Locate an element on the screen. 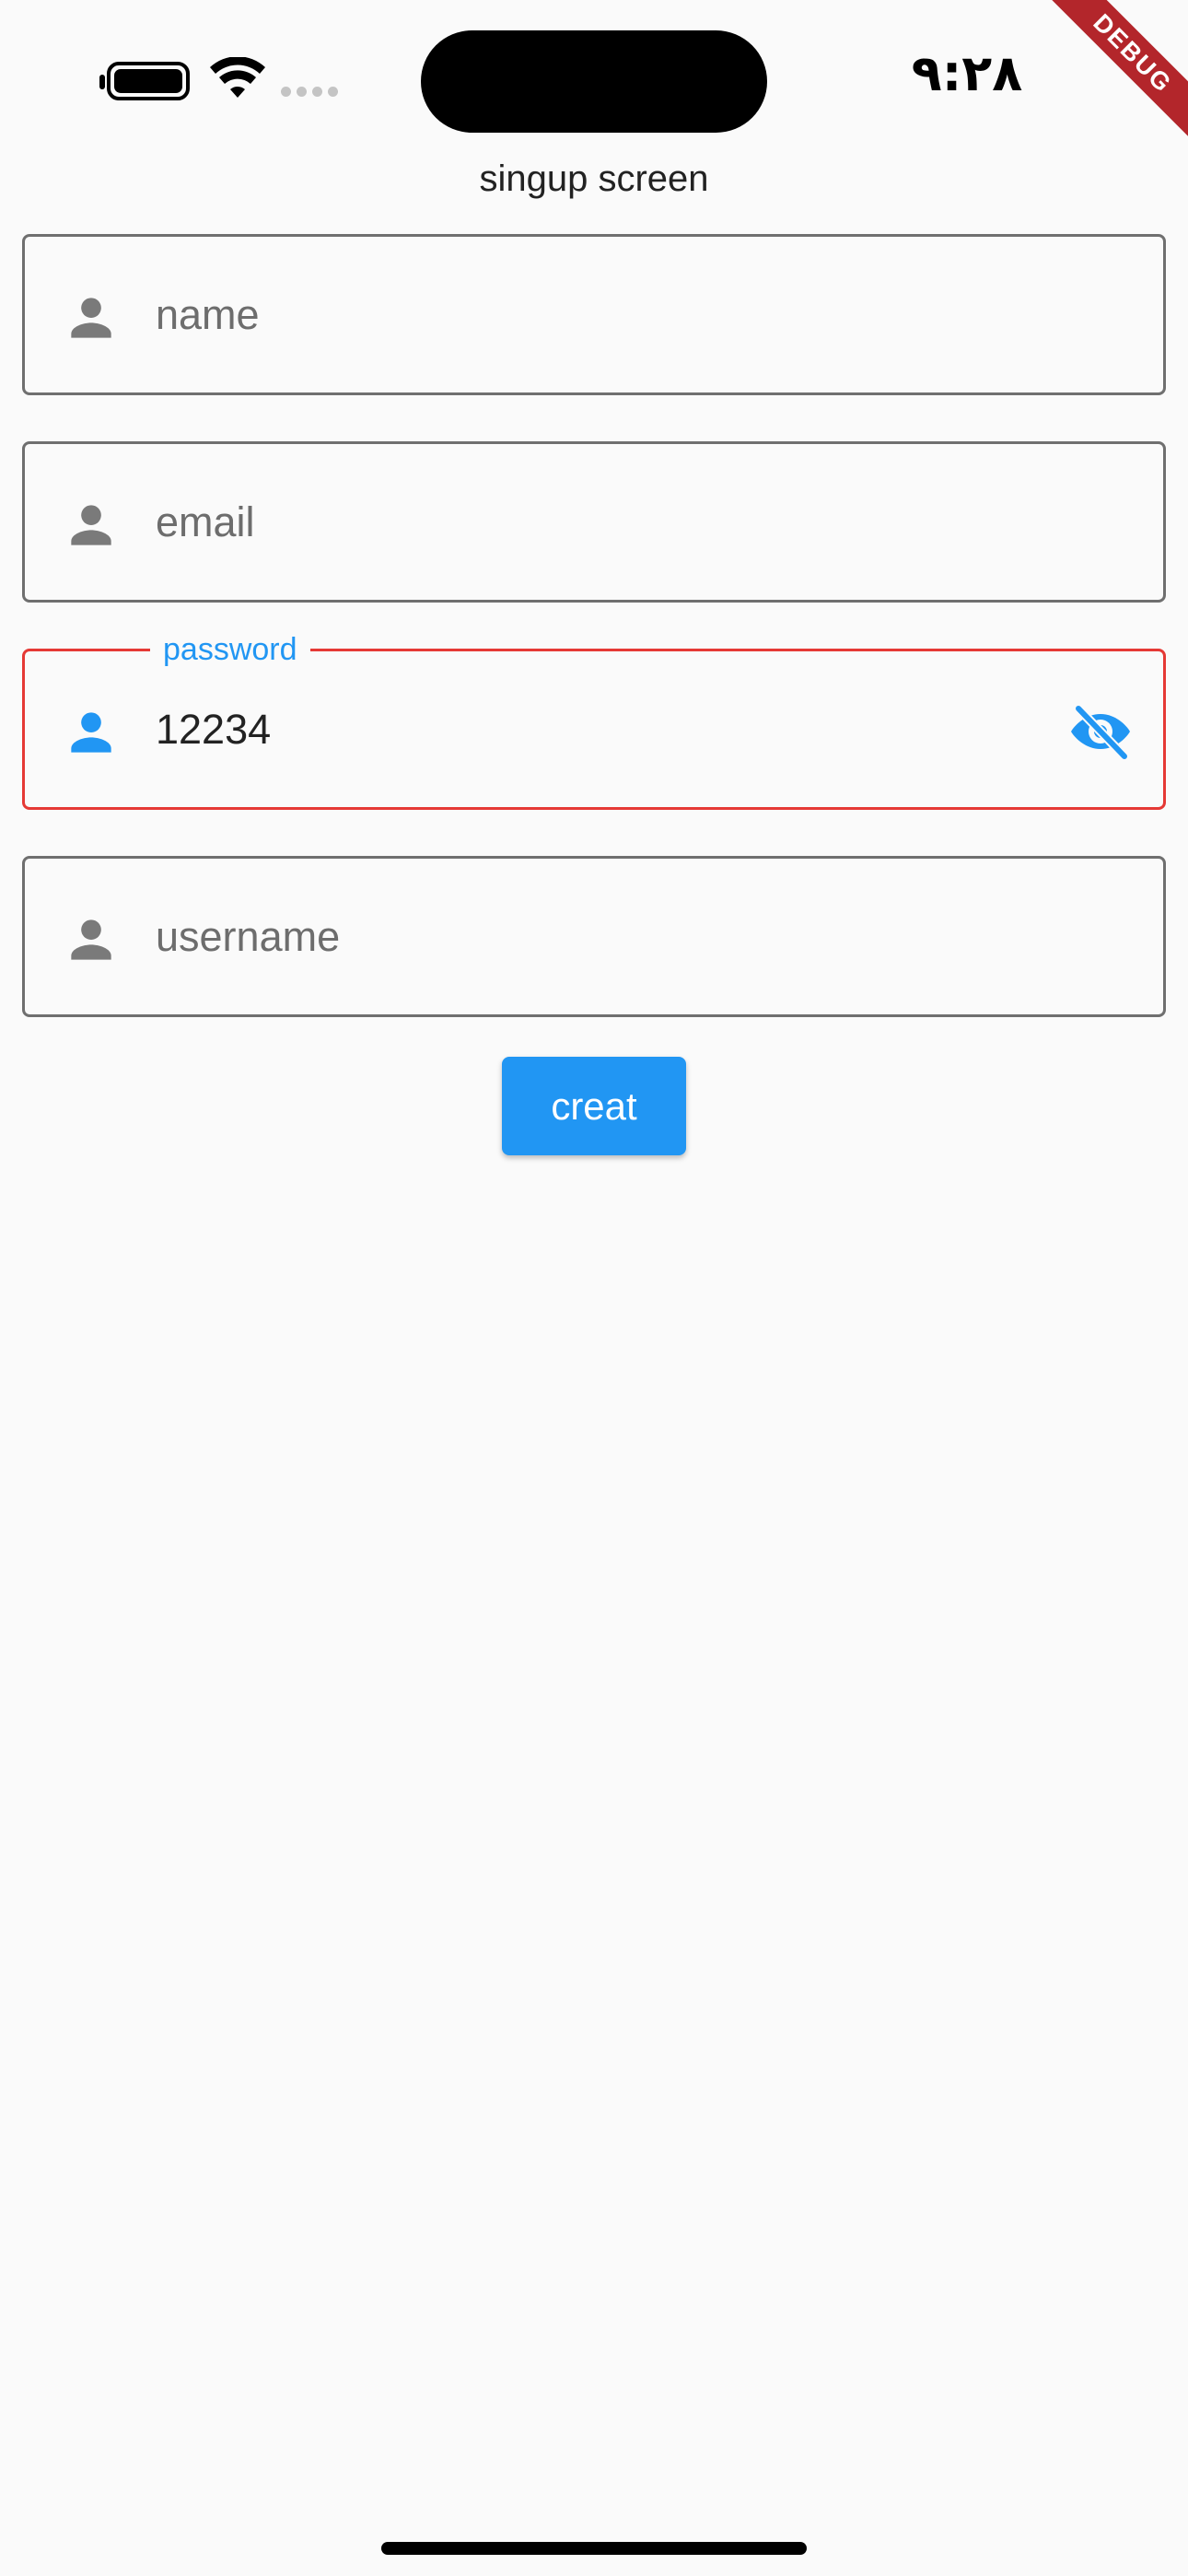 The image size is (1188, 2576). battery-icon is located at coordinates (144, 81).